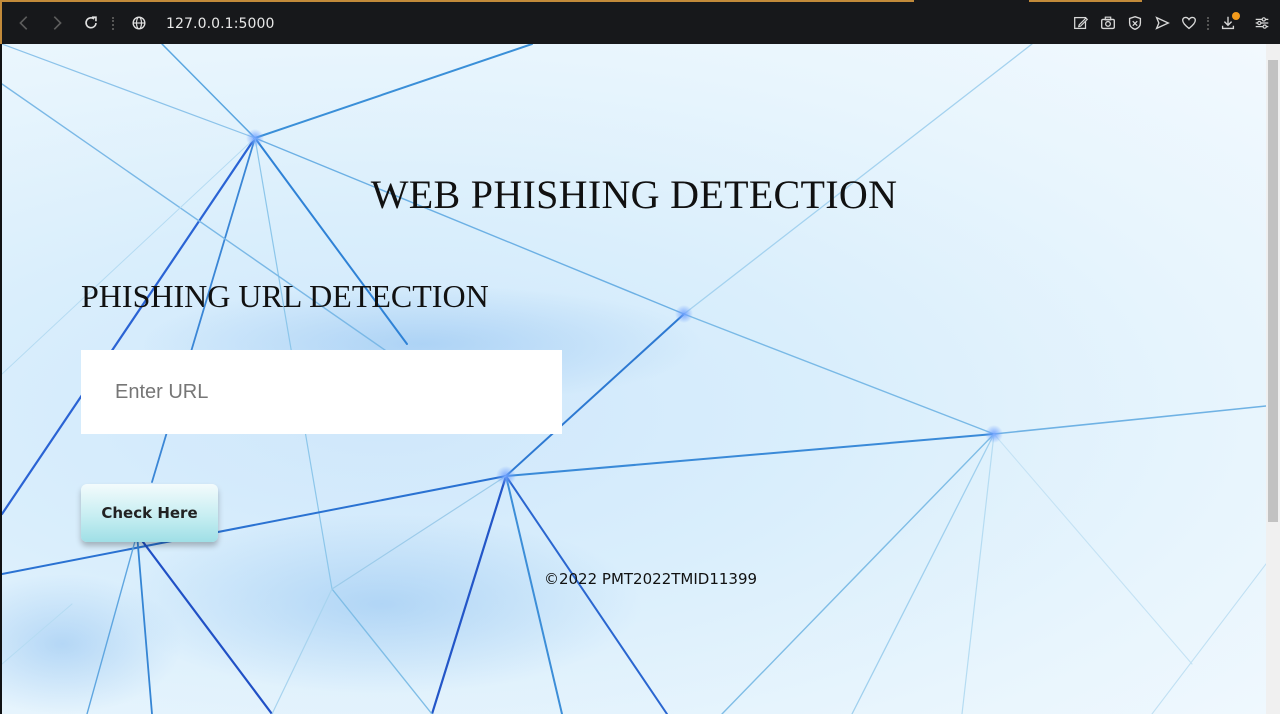  Describe the element at coordinates (91, 23) in the screenshot. I see `reload-icon` at that location.